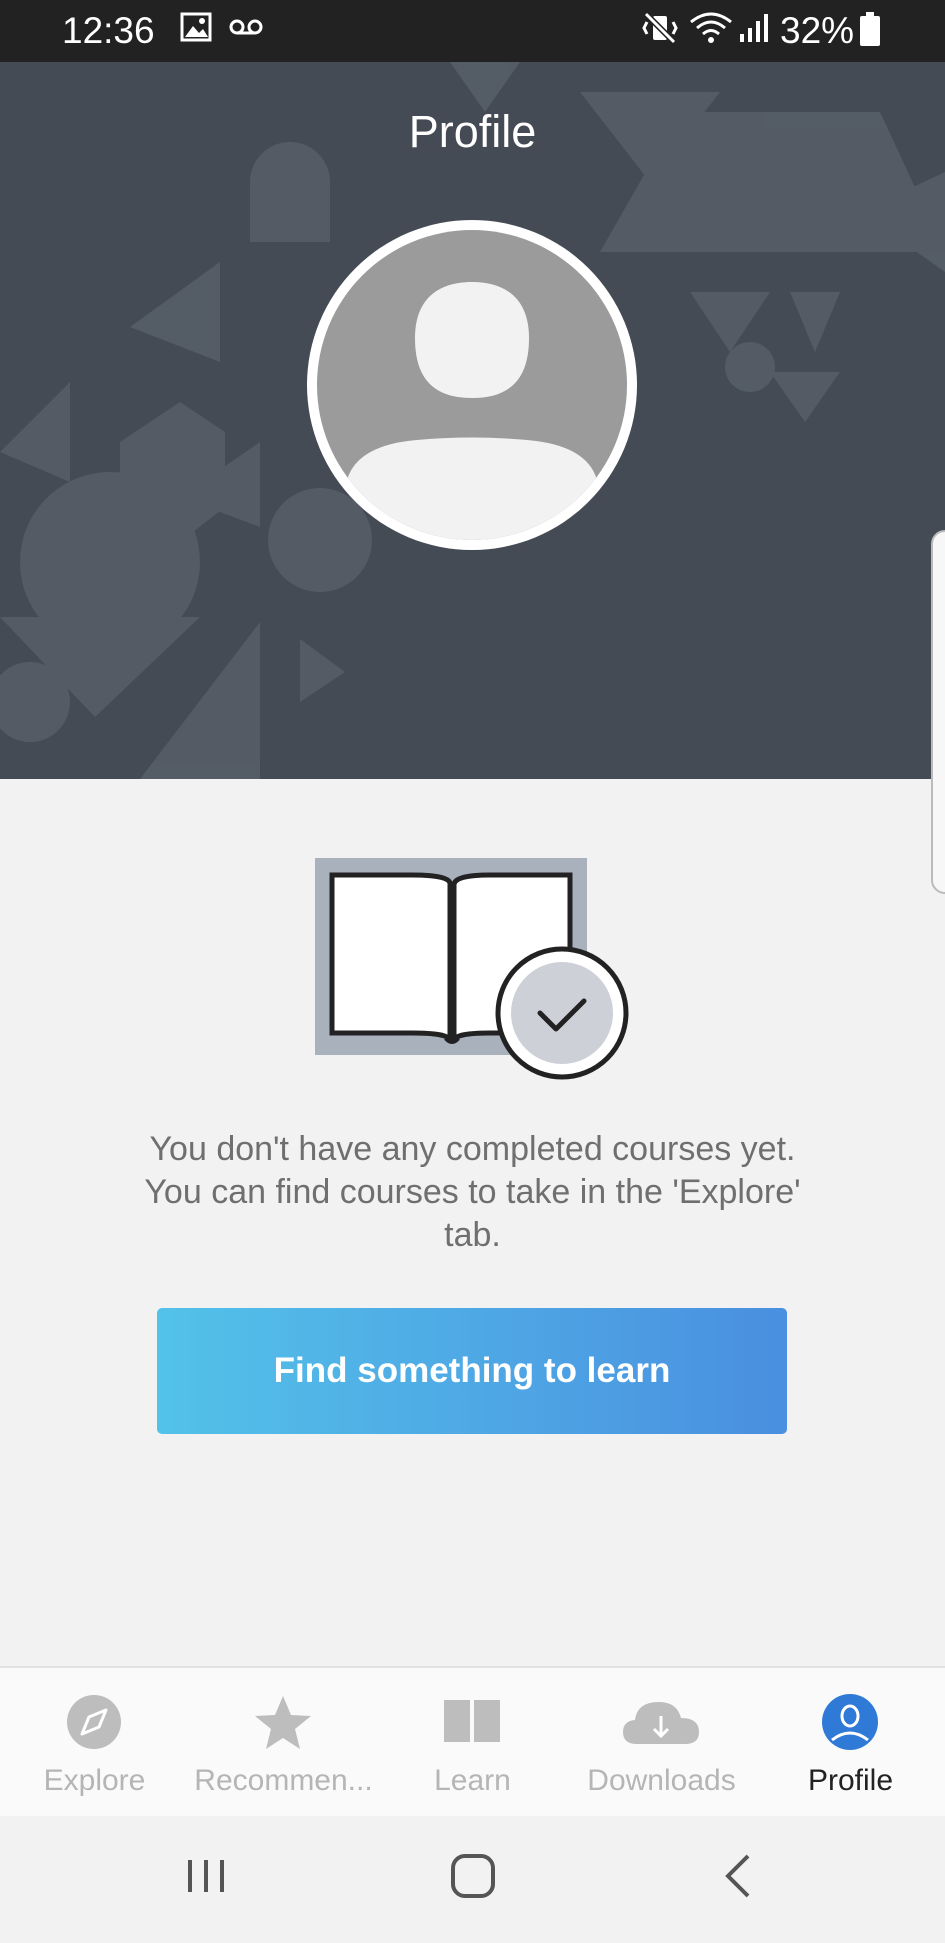  I want to click on nav-item-downloads: Downloads, so click(661, 1743).